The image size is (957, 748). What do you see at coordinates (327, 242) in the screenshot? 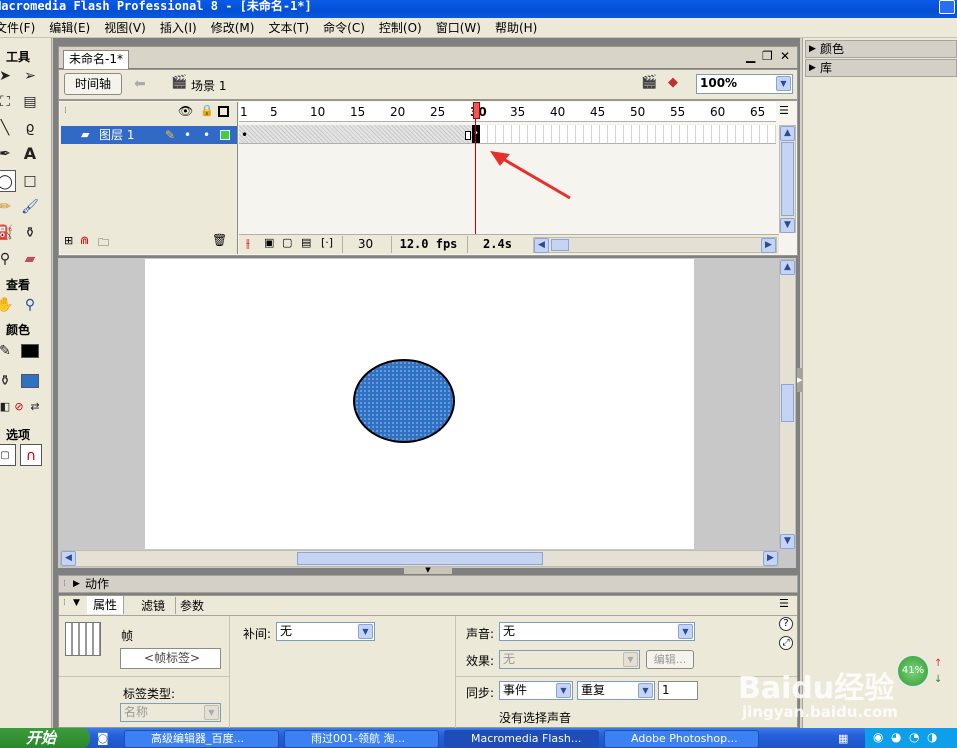
I see `modify-markers-icon: [·]` at bounding box center [327, 242].